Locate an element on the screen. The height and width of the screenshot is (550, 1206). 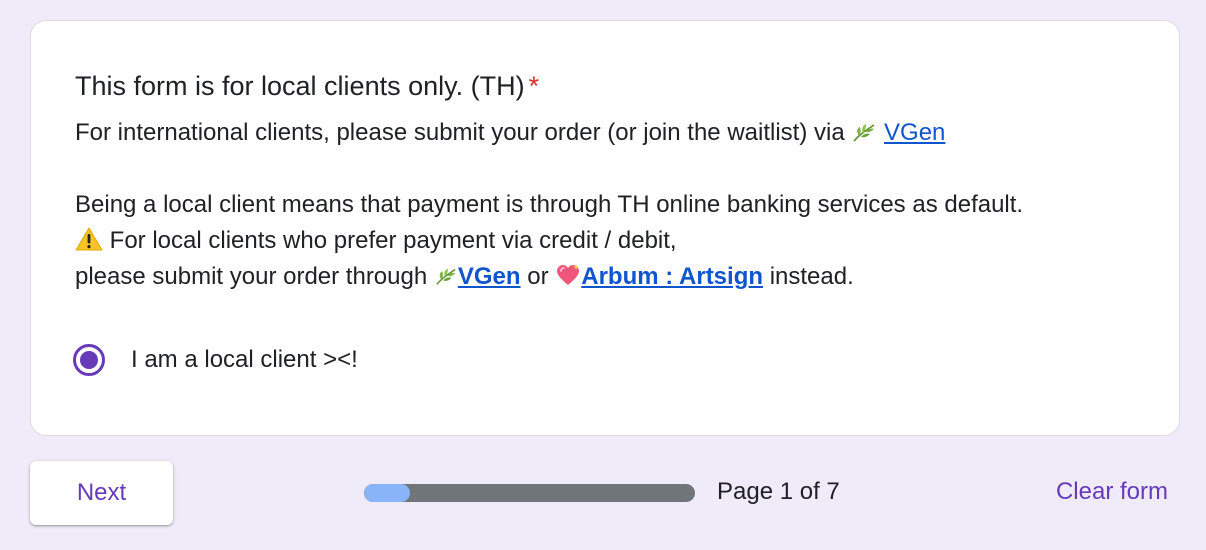
submit-middle-text: or is located at coordinates (538, 276).